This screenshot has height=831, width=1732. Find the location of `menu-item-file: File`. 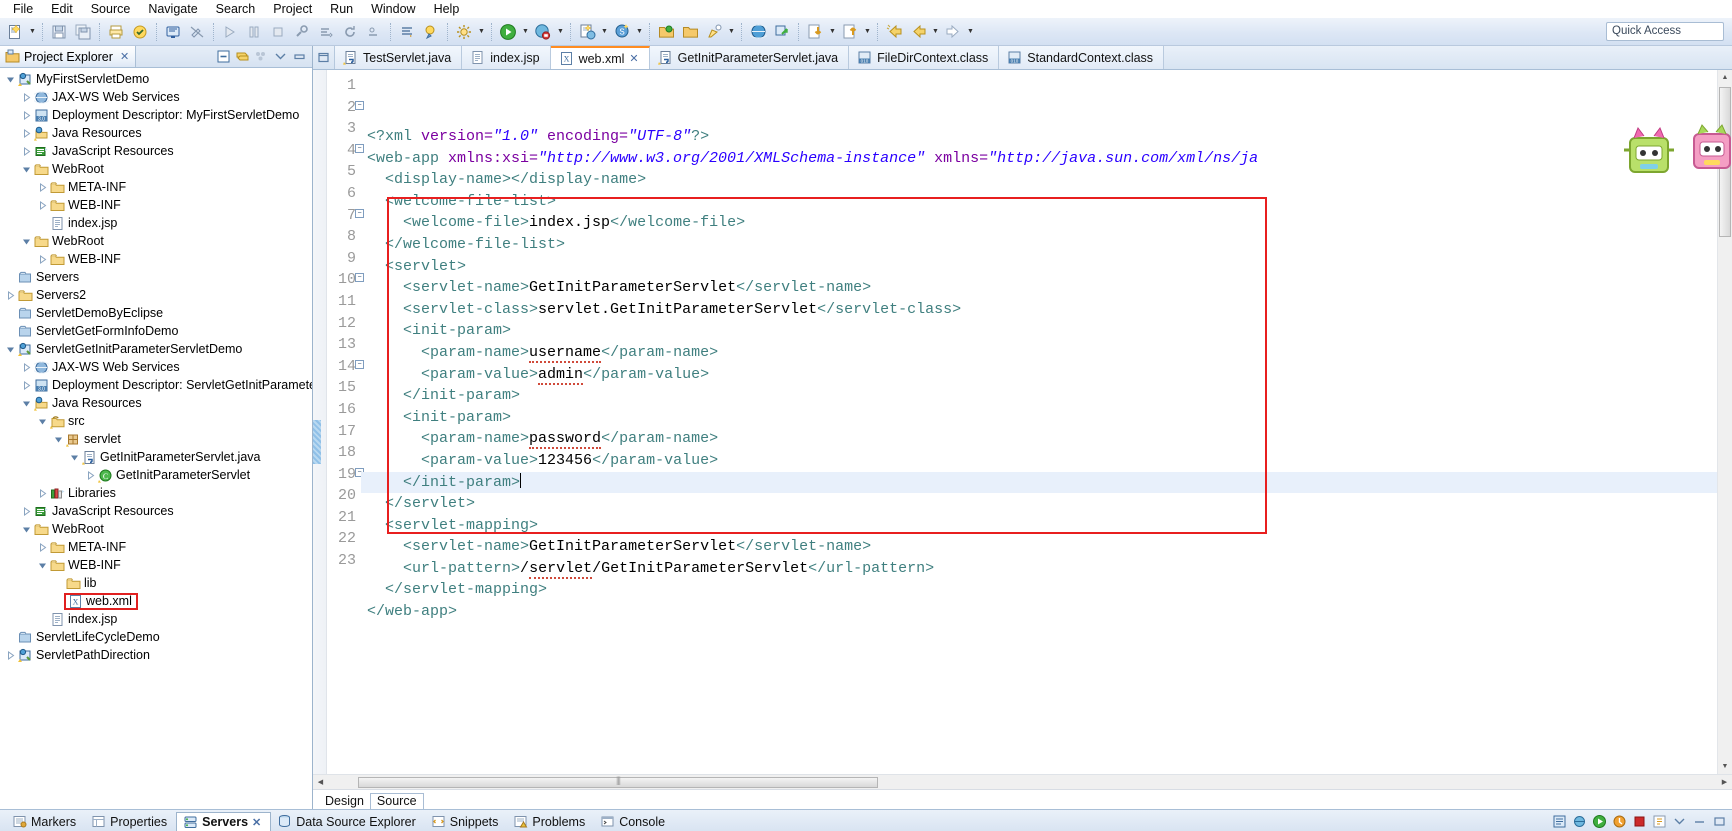

menu-item-file: File is located at coordinates (23, 9).